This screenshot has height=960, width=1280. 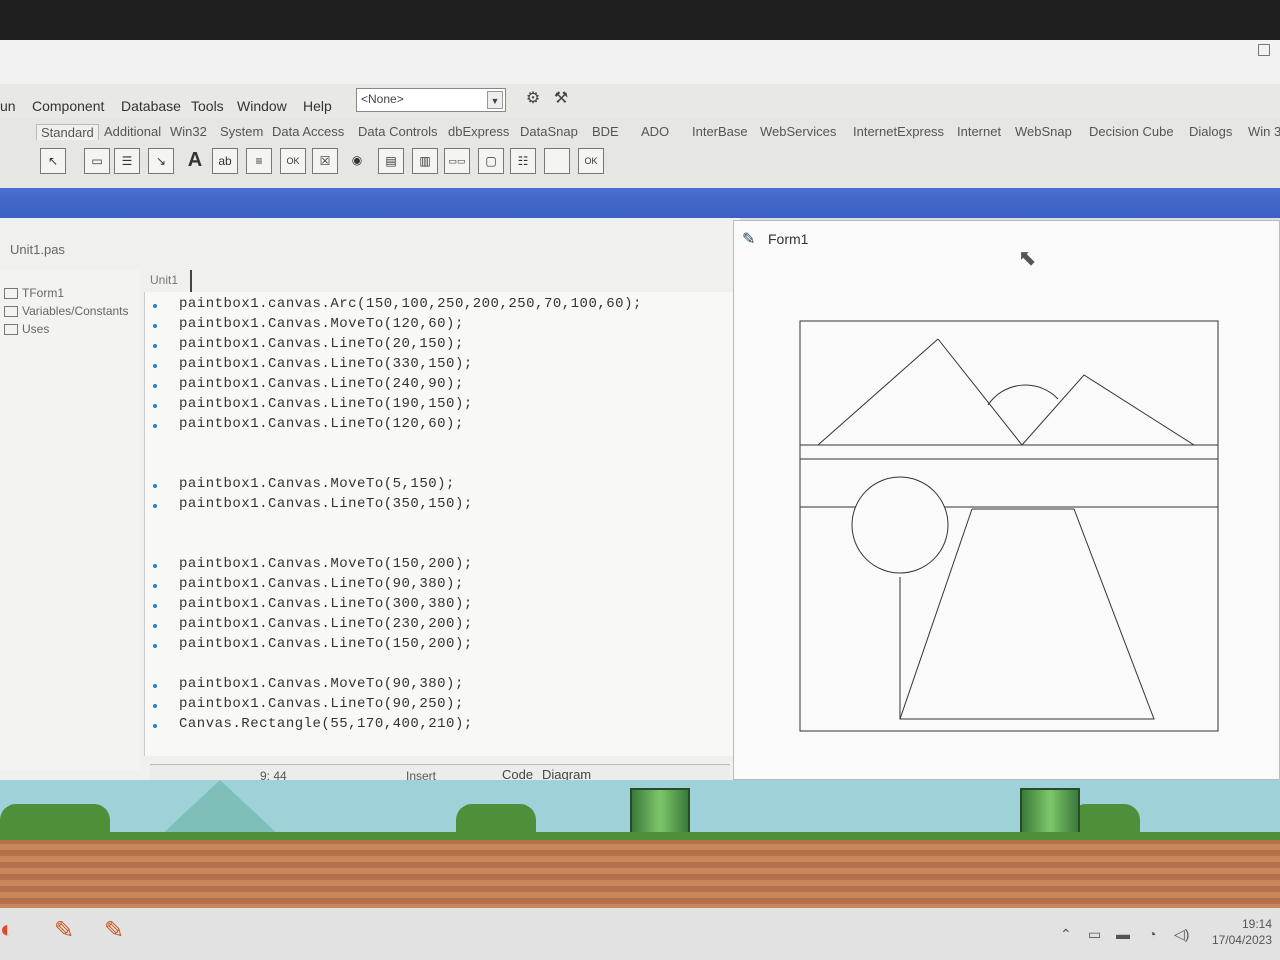 I want to click on delphi-taskbar-icon: ✎, so click(x=64, y=930).